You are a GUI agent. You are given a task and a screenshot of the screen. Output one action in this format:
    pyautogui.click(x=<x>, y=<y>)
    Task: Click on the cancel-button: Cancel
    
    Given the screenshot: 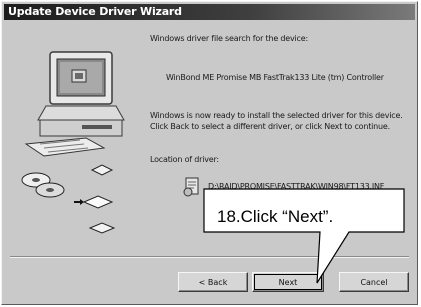 What is the action you would take?
    pyautogui.click(x=374, y=282)
    